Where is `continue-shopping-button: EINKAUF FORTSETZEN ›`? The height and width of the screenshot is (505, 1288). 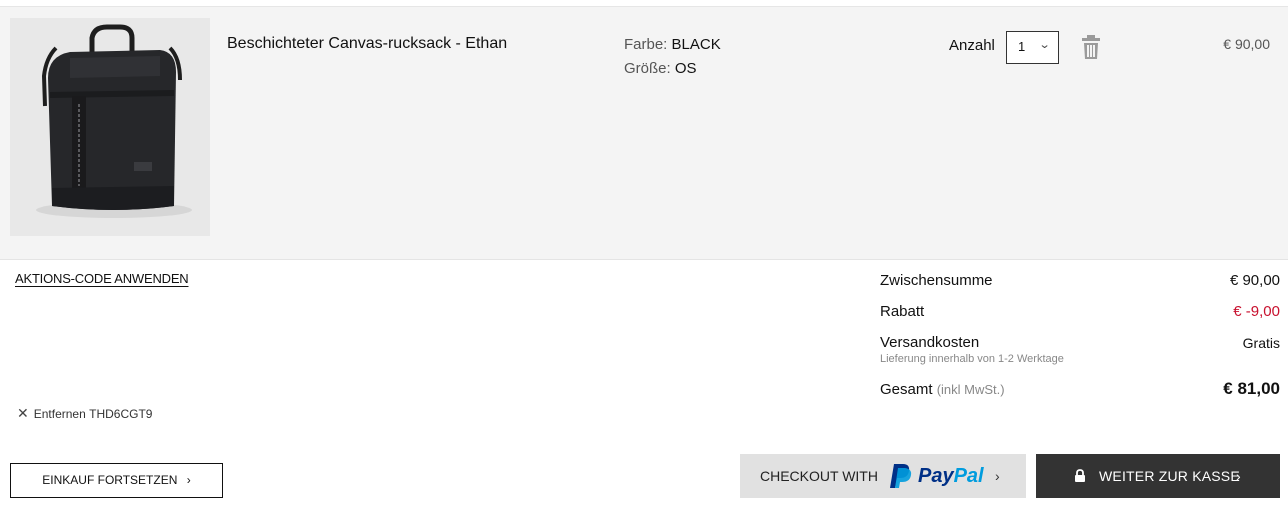 continue-shopping-button: EINKAUF FORTSETZEN › is located at coordinates (116, 480).